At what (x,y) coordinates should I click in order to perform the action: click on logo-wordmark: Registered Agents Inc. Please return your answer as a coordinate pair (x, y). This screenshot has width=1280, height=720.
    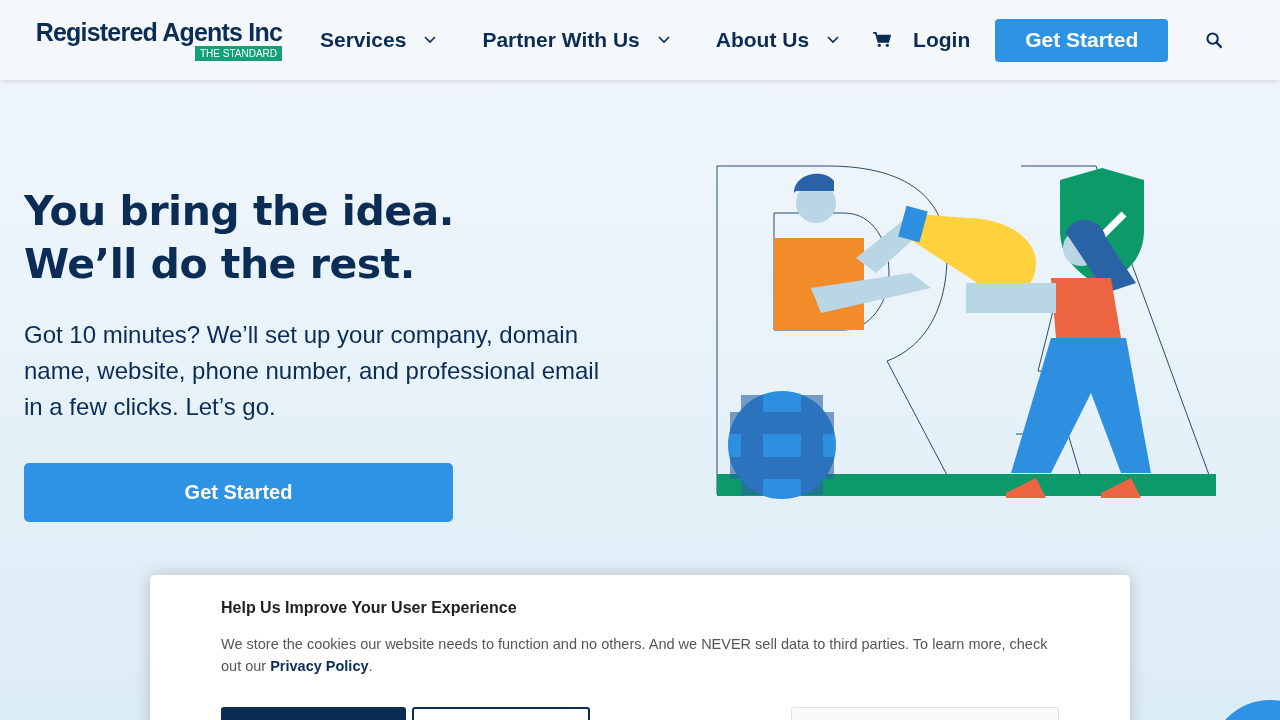
    Looking at the image, I should click on (158, 32).